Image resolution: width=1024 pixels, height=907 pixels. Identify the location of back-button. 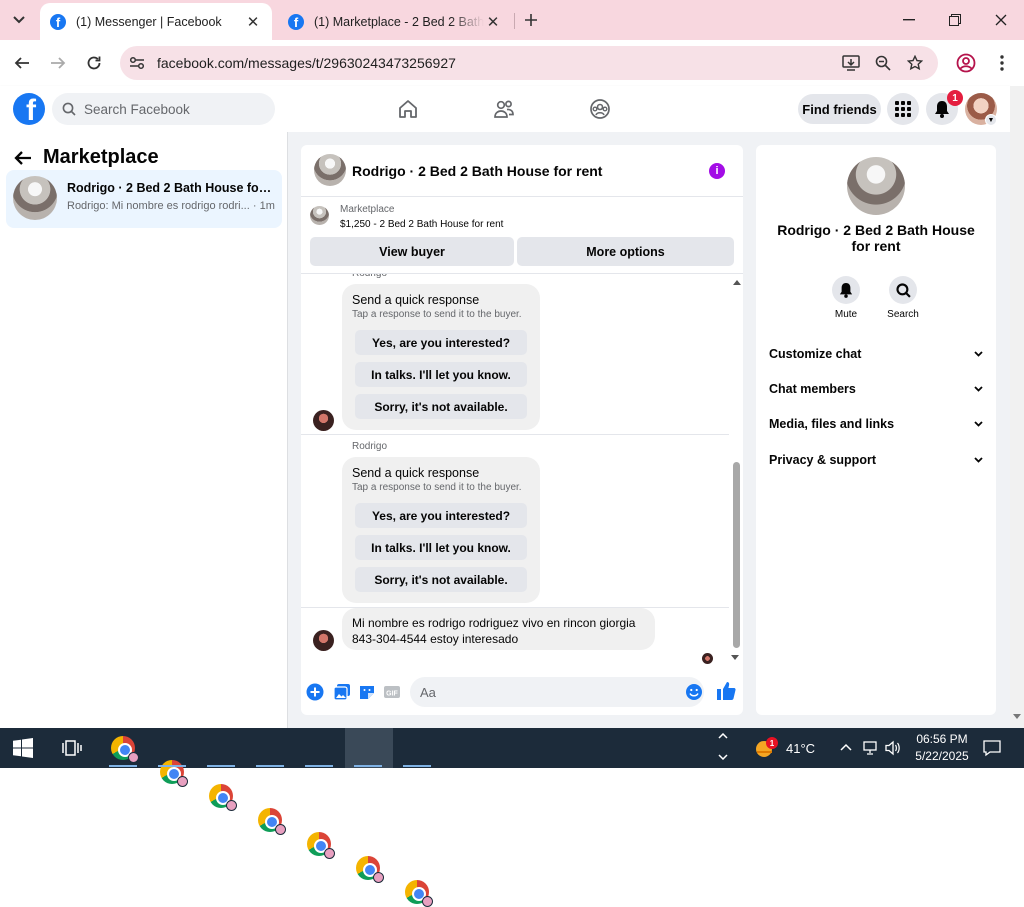
(22, 63).